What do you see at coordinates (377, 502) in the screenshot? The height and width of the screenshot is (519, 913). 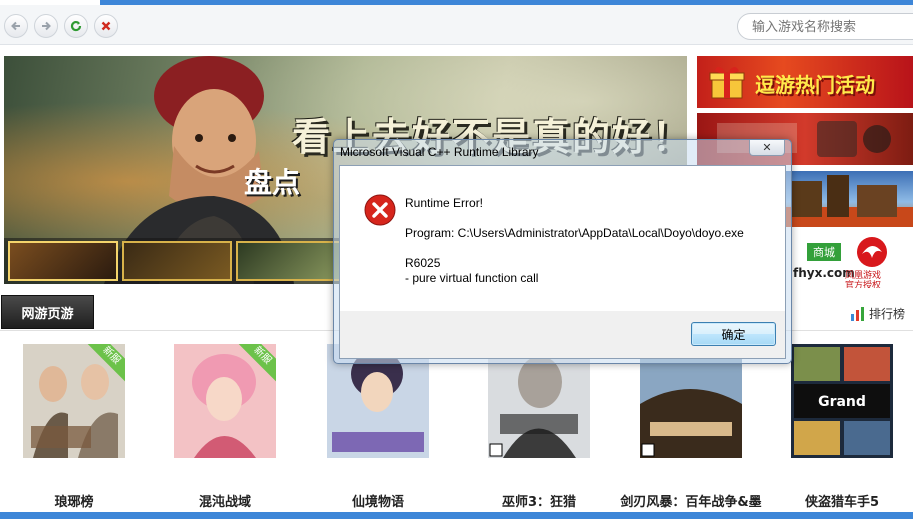 I see `game-title: 仙境物语` at bounding box center [377, 502].